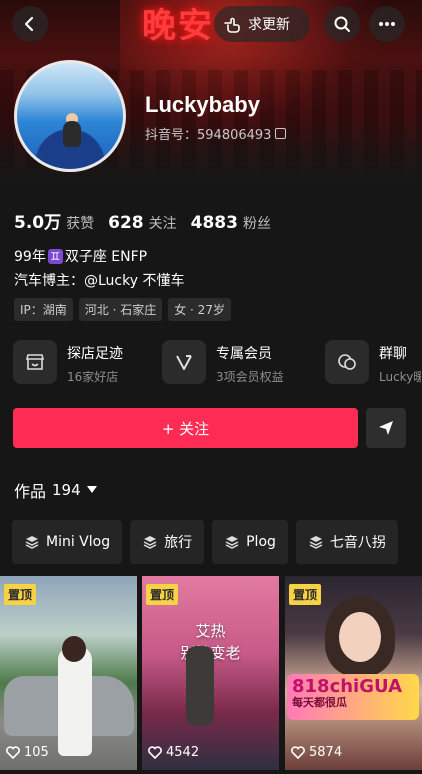 The height and width of the screenshot is (774, 422). What do you see at coordinates (393, 354) in the screenshot?
I see `service-group-title: 群聊` at bounding box center [393, 354].